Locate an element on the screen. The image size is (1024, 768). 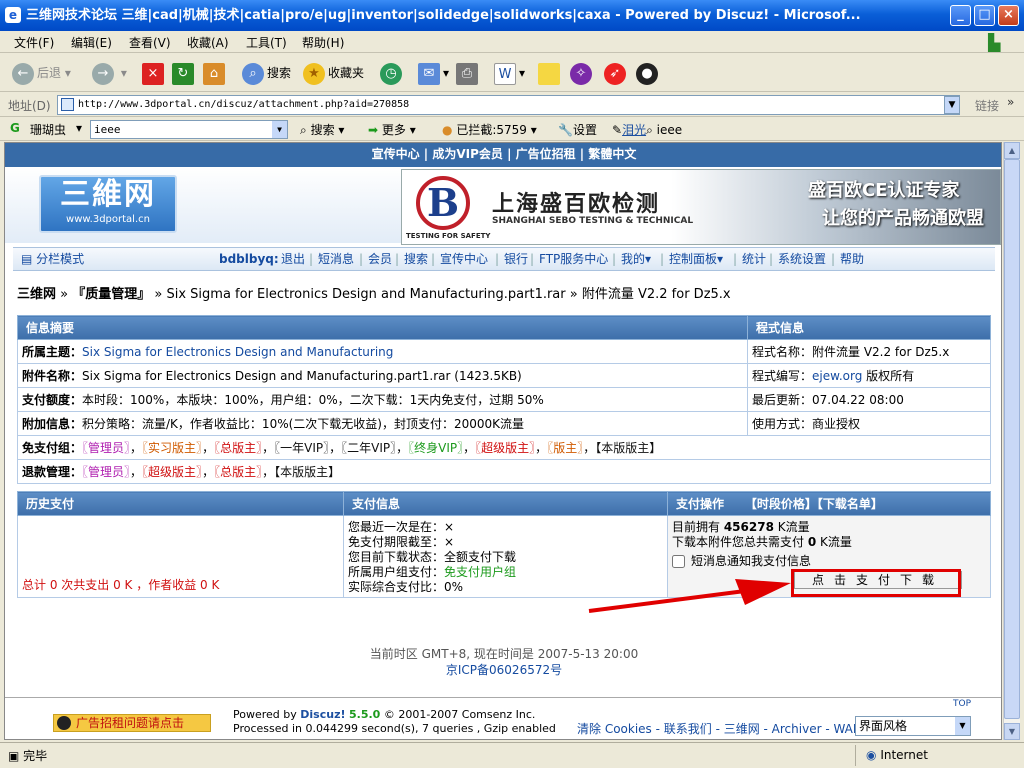
breadcrumb-forum: 『质量管理』 is located at coordinates (111, 294).